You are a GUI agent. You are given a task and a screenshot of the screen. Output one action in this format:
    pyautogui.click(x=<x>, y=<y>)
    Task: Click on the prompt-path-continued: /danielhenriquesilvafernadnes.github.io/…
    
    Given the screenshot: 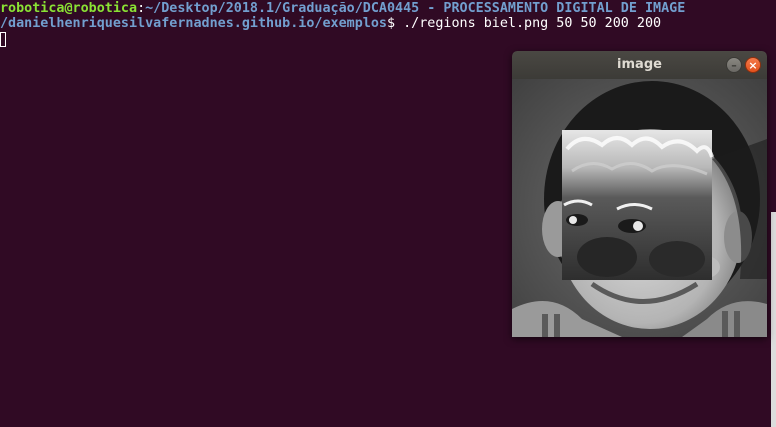 What is the action you would take?
    pyautogui.click(x=193, y=23)
    